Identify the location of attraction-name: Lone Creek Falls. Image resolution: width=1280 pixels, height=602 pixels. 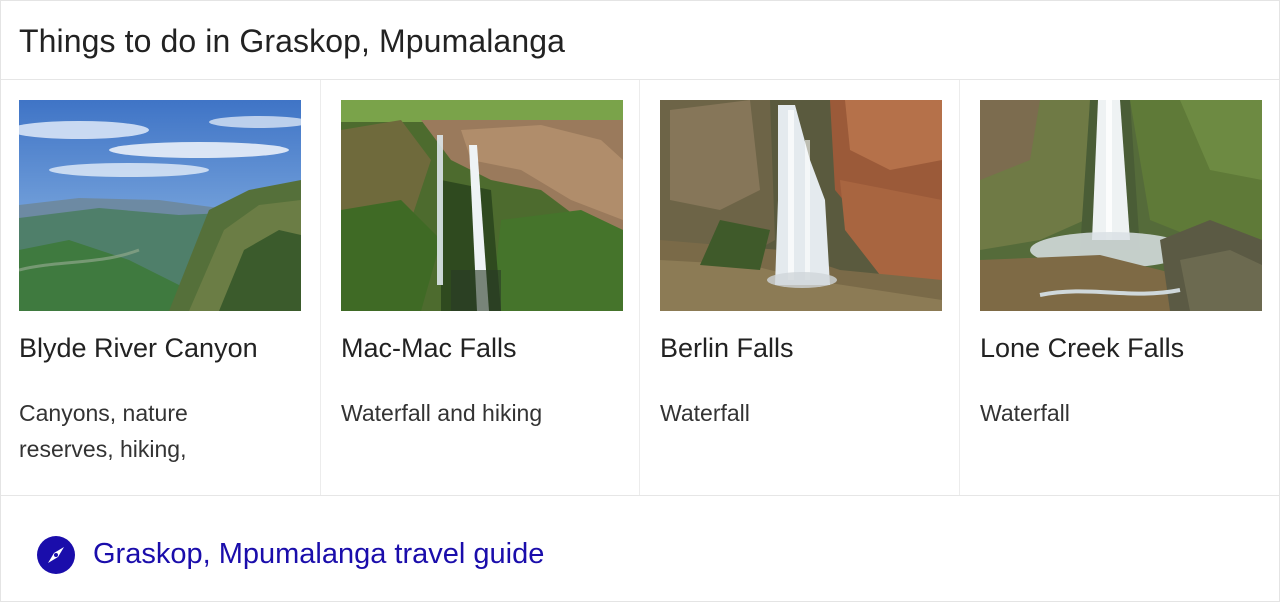
(1082, 348).